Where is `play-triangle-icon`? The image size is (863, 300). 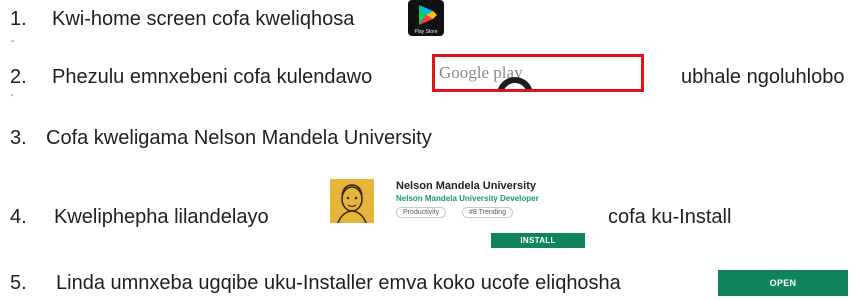 play-triangle-icon is located at coordinates (428, 15).